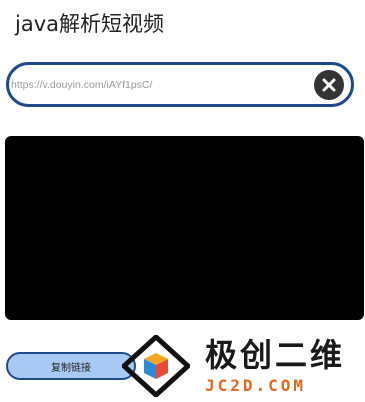 Image resolution: width=365 pixels, height=402 pixels. Describe the element at coordinates (275, 355) in the screenshot. I see `watermark-name: 极创二维` at that location.